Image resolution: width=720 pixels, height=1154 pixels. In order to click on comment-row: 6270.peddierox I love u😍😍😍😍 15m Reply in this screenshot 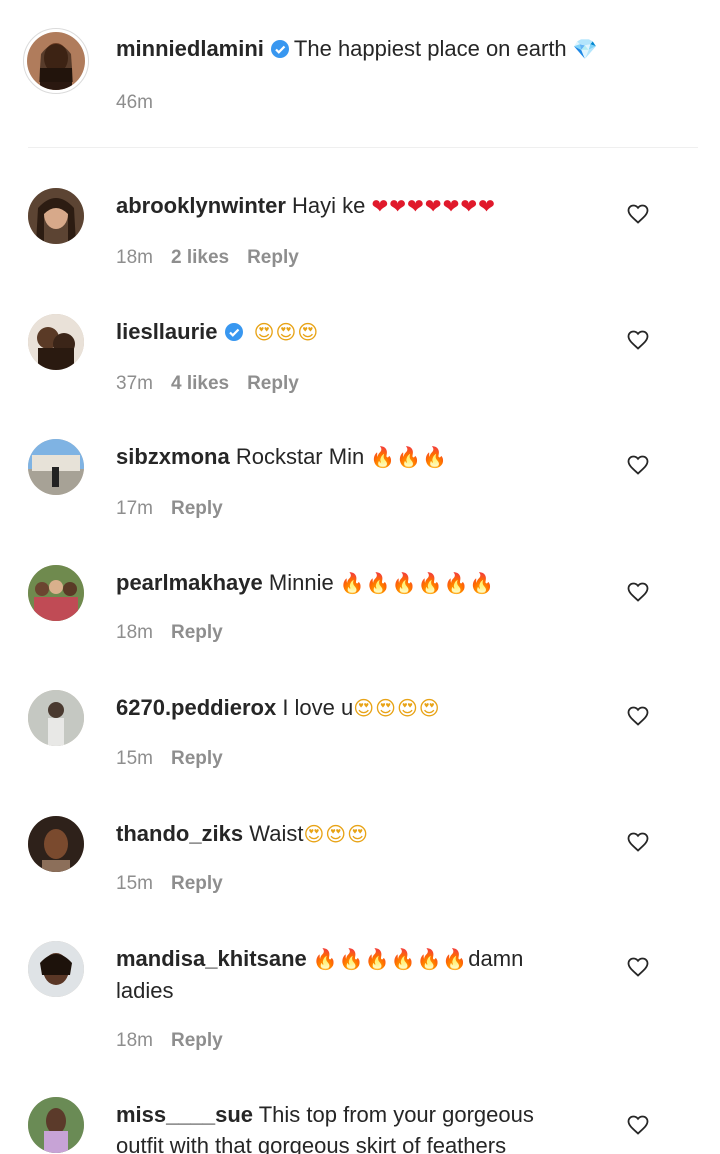, I will do `click(360, 745)`.